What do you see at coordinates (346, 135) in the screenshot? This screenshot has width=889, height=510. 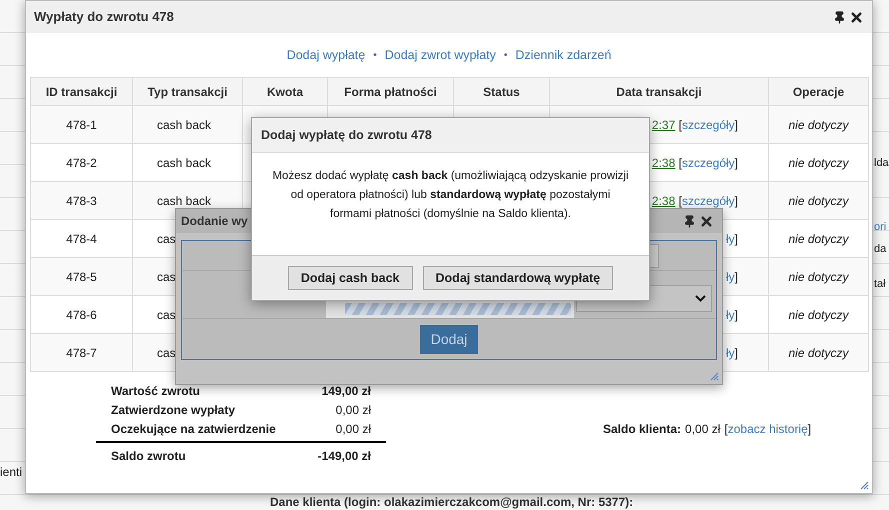 I see `dialog-title: Dodaj wypłatę do zwrotu 478` at bounding box center [346, 135].